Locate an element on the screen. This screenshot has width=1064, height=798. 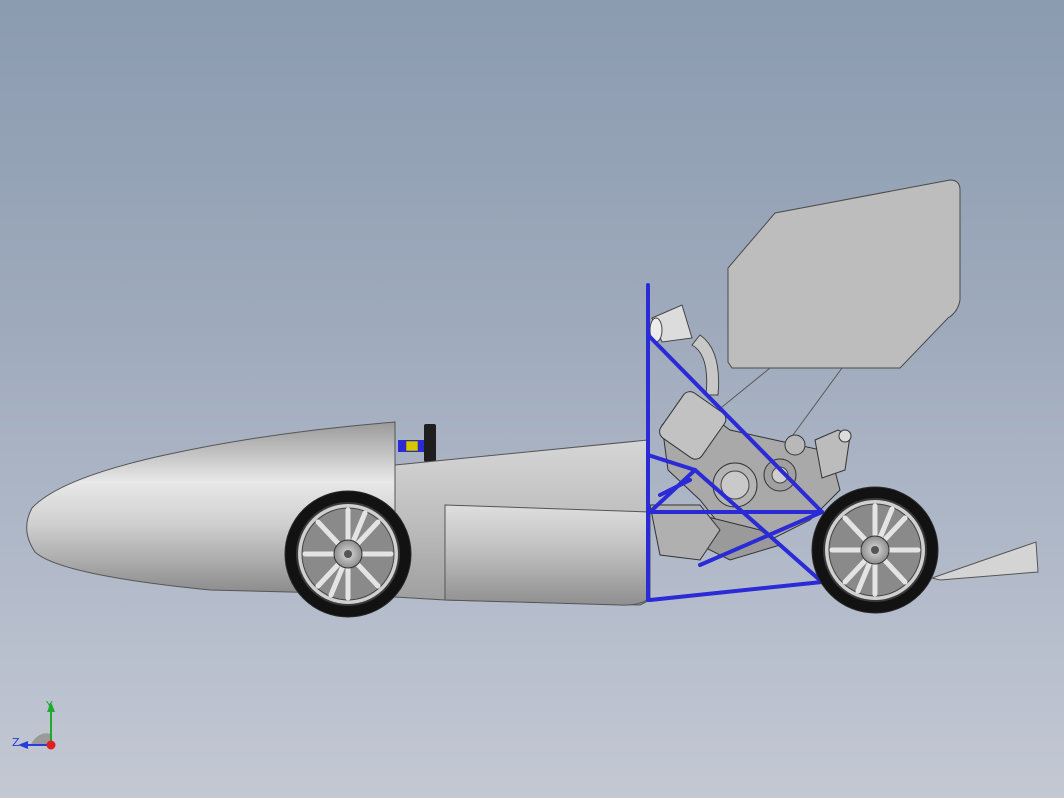
orientation-triad: Y Z is located at coordinates (43, 726).